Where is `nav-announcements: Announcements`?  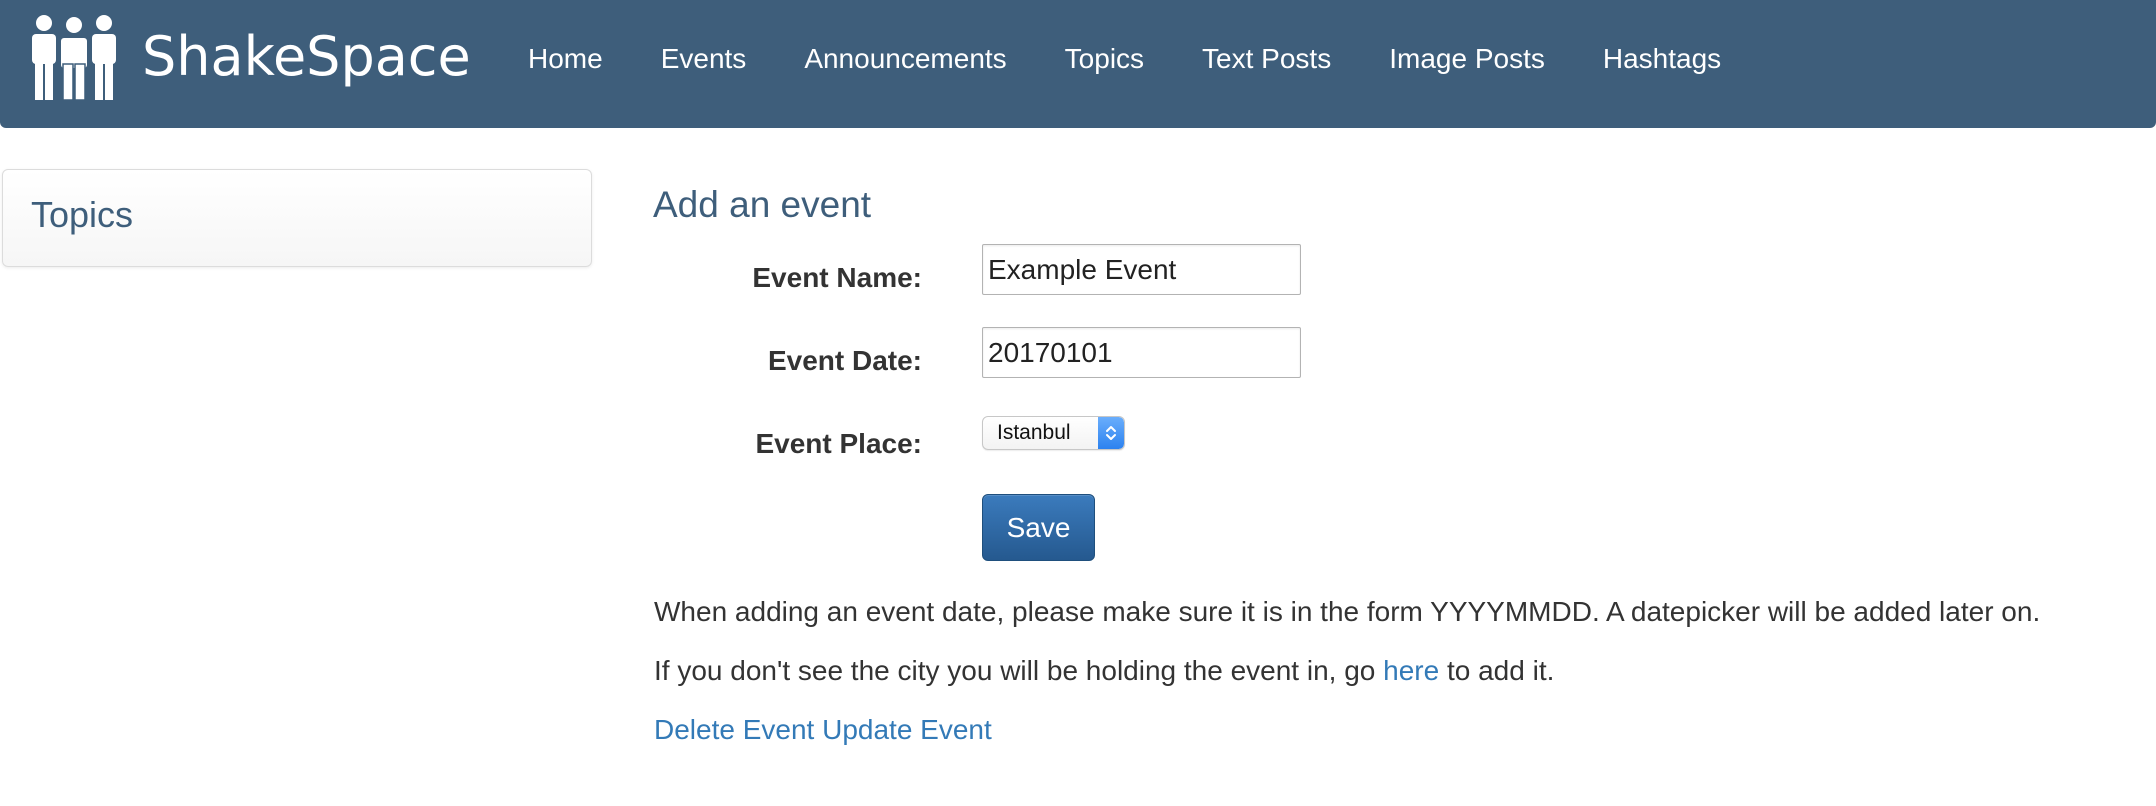
nav-announcements: Announcements is located at coordinates (905, 59).